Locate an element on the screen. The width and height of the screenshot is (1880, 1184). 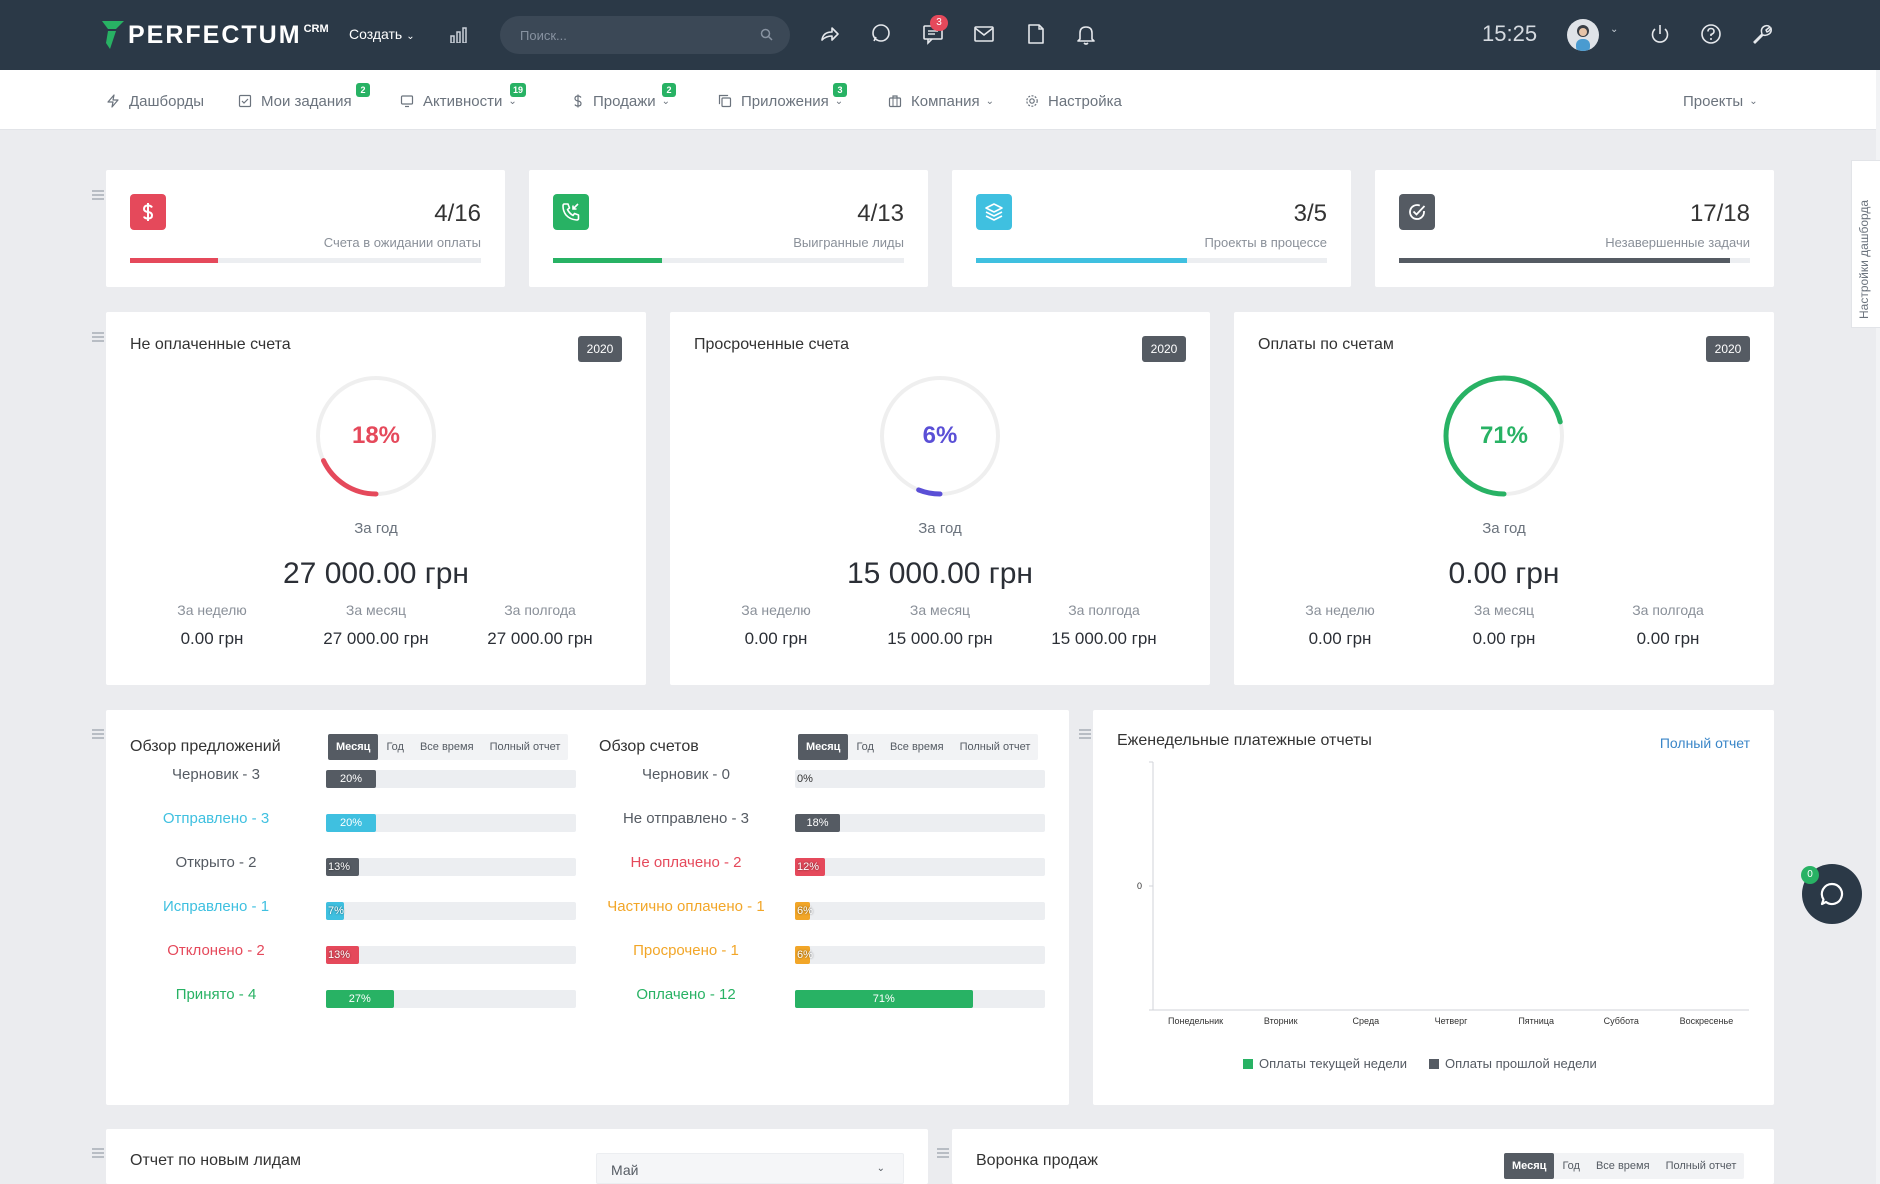
status-row: Частично оплачено - 1 6% is located at coordinates (587, 909).